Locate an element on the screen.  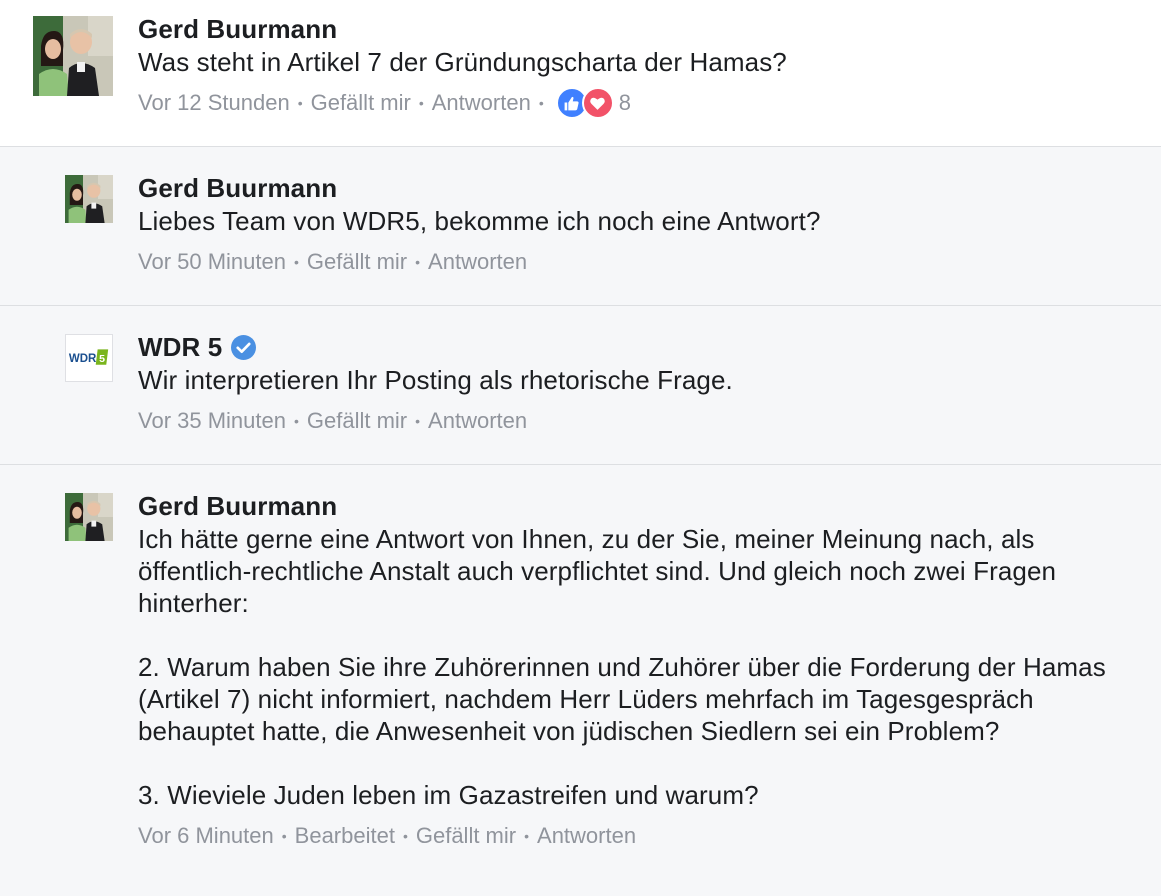
author-name: WDR 5 is located at coordinates (180, 347).